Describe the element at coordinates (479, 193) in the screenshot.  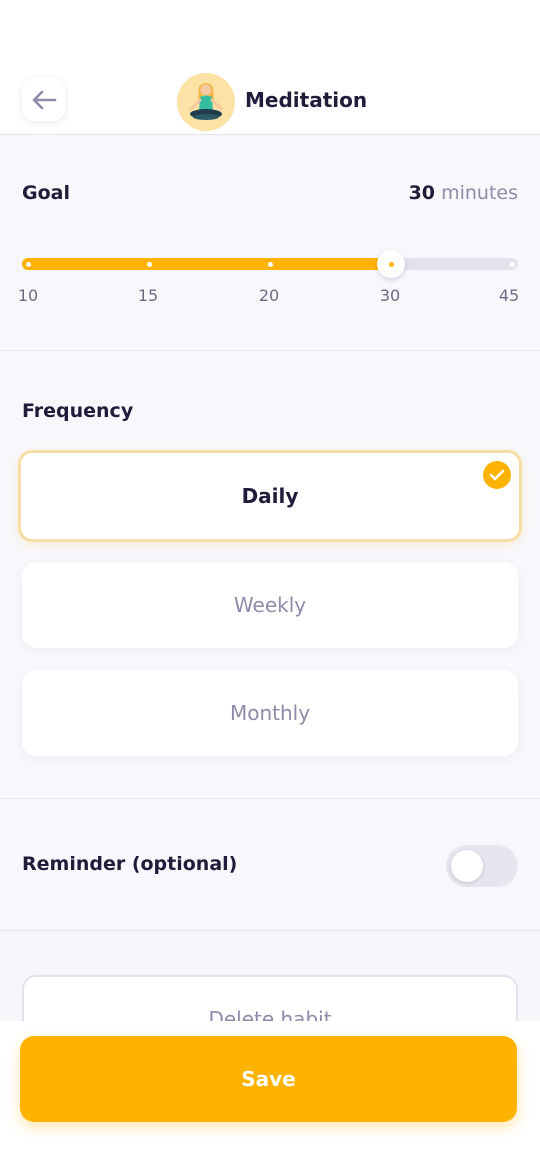
I see `goal-value-unit: minutes` at that location.